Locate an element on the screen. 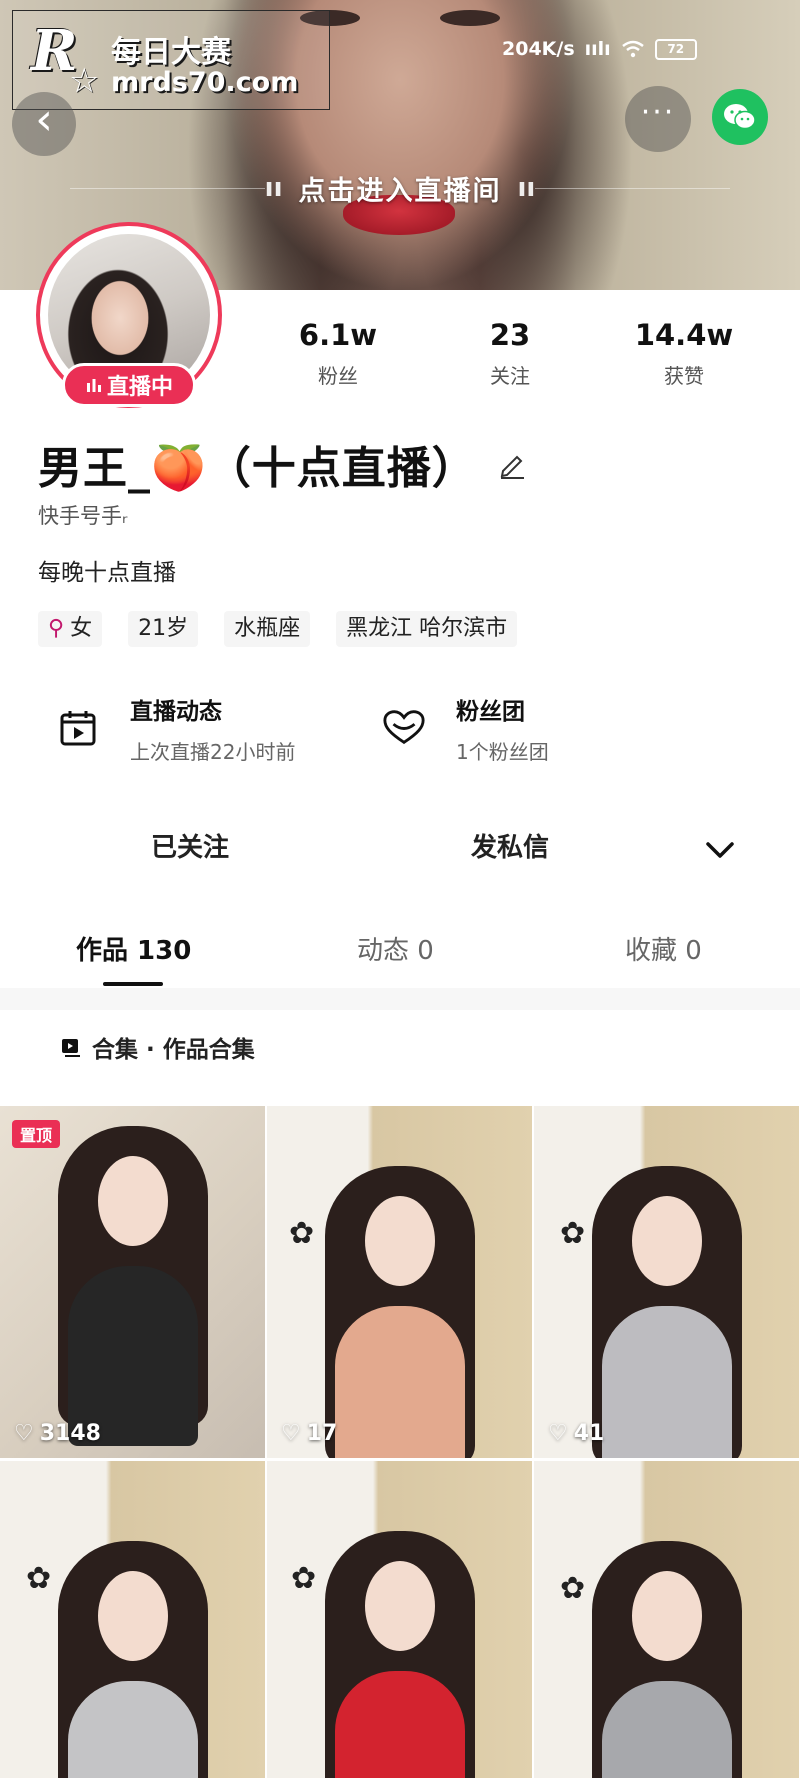 This screenshot has height=1778, width=800. action-row: 已关注 发私信 is located at coordinates (400, 848).